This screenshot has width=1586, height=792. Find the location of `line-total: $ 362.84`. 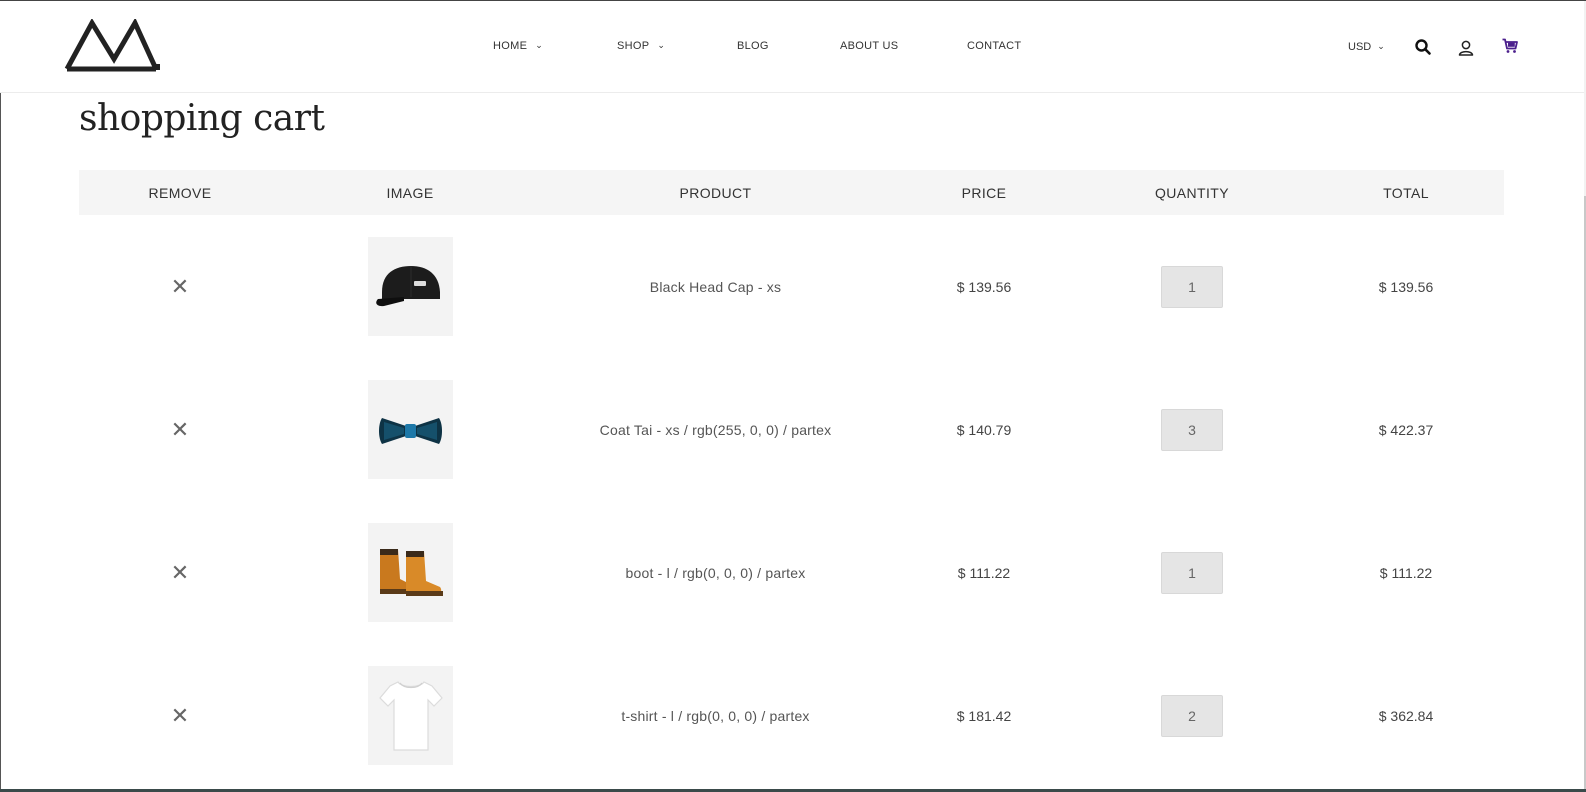

line-total: $ 362.84 is located at coordinates (1406, 715).